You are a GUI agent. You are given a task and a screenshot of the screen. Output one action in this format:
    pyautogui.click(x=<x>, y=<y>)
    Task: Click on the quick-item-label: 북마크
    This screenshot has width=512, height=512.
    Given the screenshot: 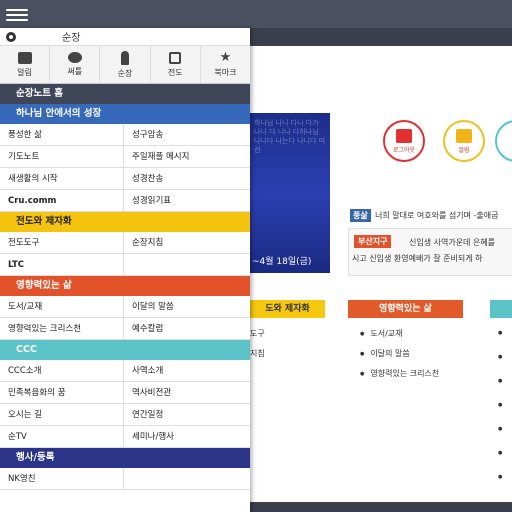 What is the action you would take?
    pyautogui.click(x=225, y=72)
    